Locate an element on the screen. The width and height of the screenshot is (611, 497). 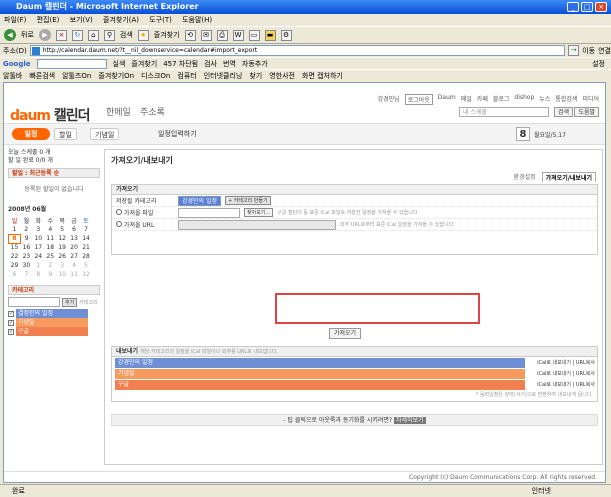
cal-date: 28 is located at coordinates (86, 256).